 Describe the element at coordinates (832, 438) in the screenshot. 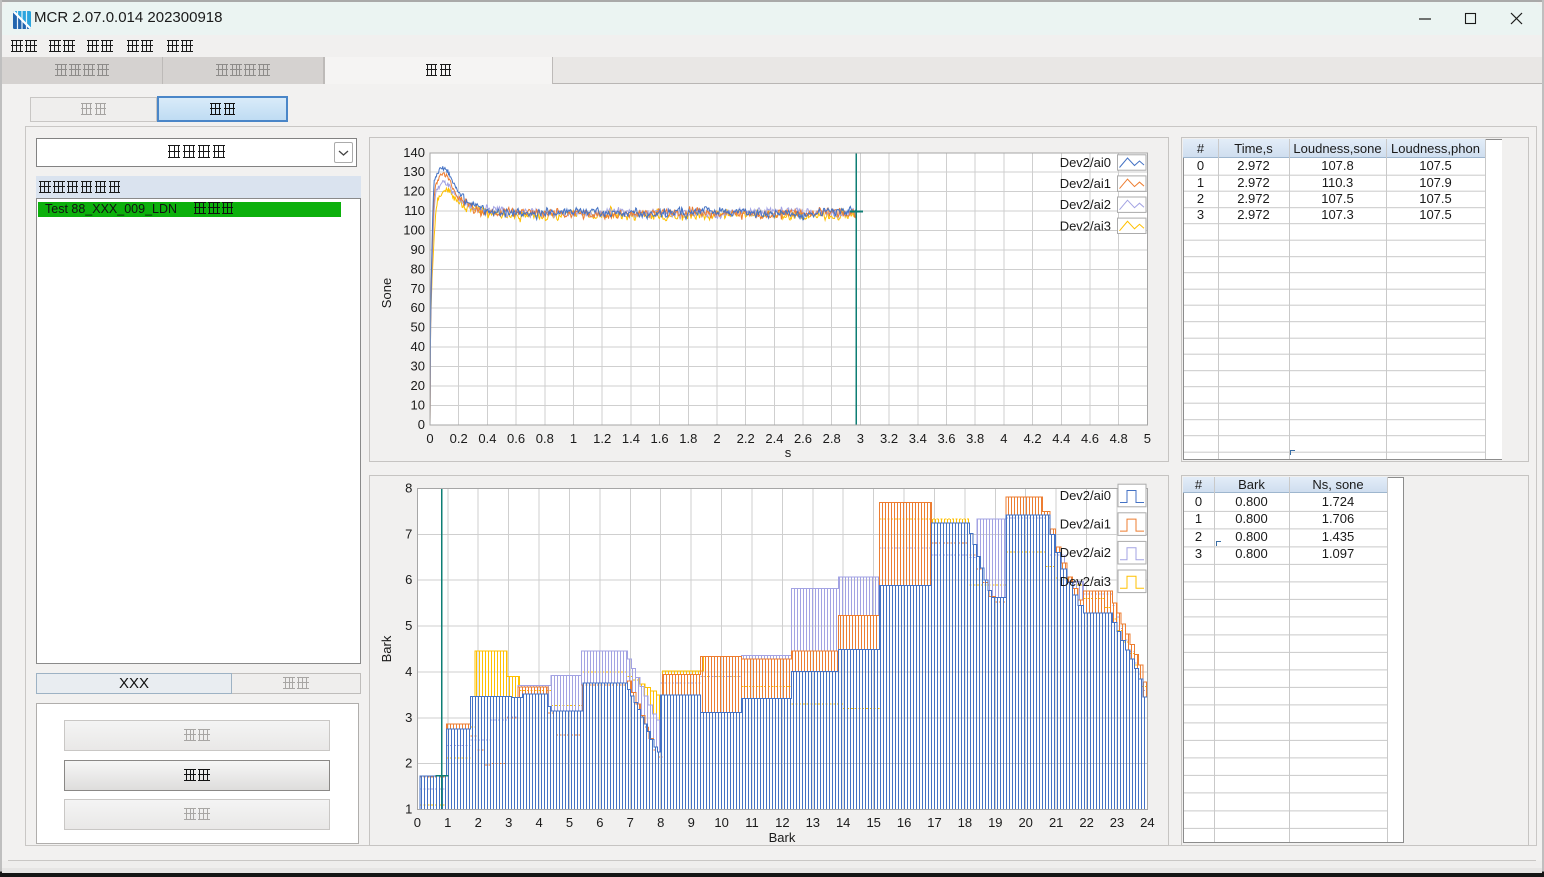

I see `svg-text: 2.8` at that location.